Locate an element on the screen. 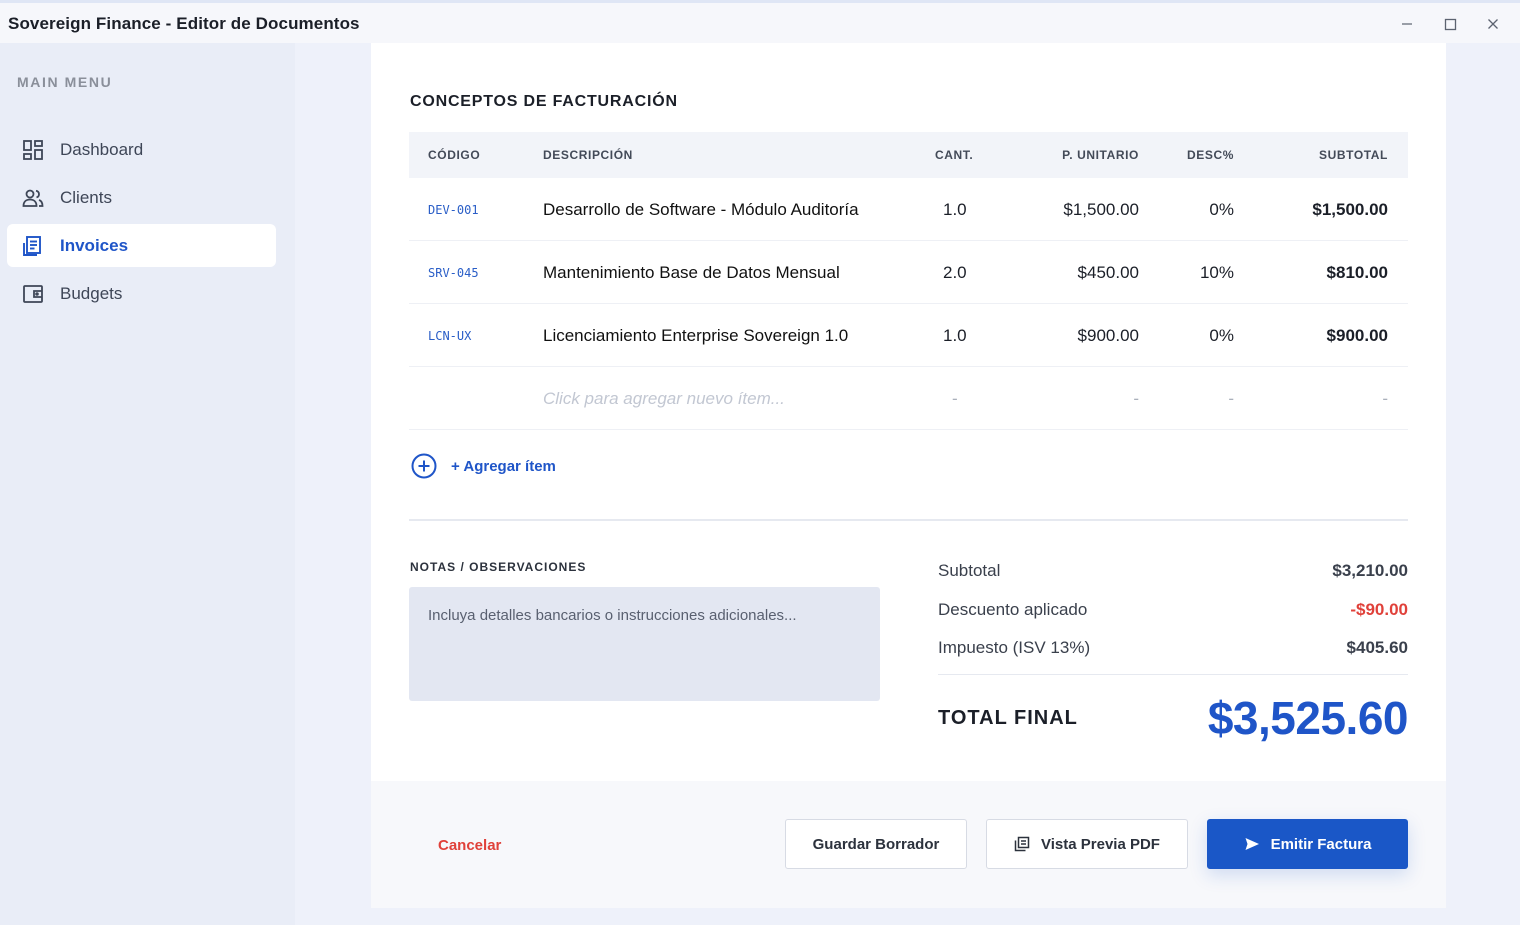 The image size is (1520, 925). sidebar-item-label: Budgets is located at coordinates (91, 293).